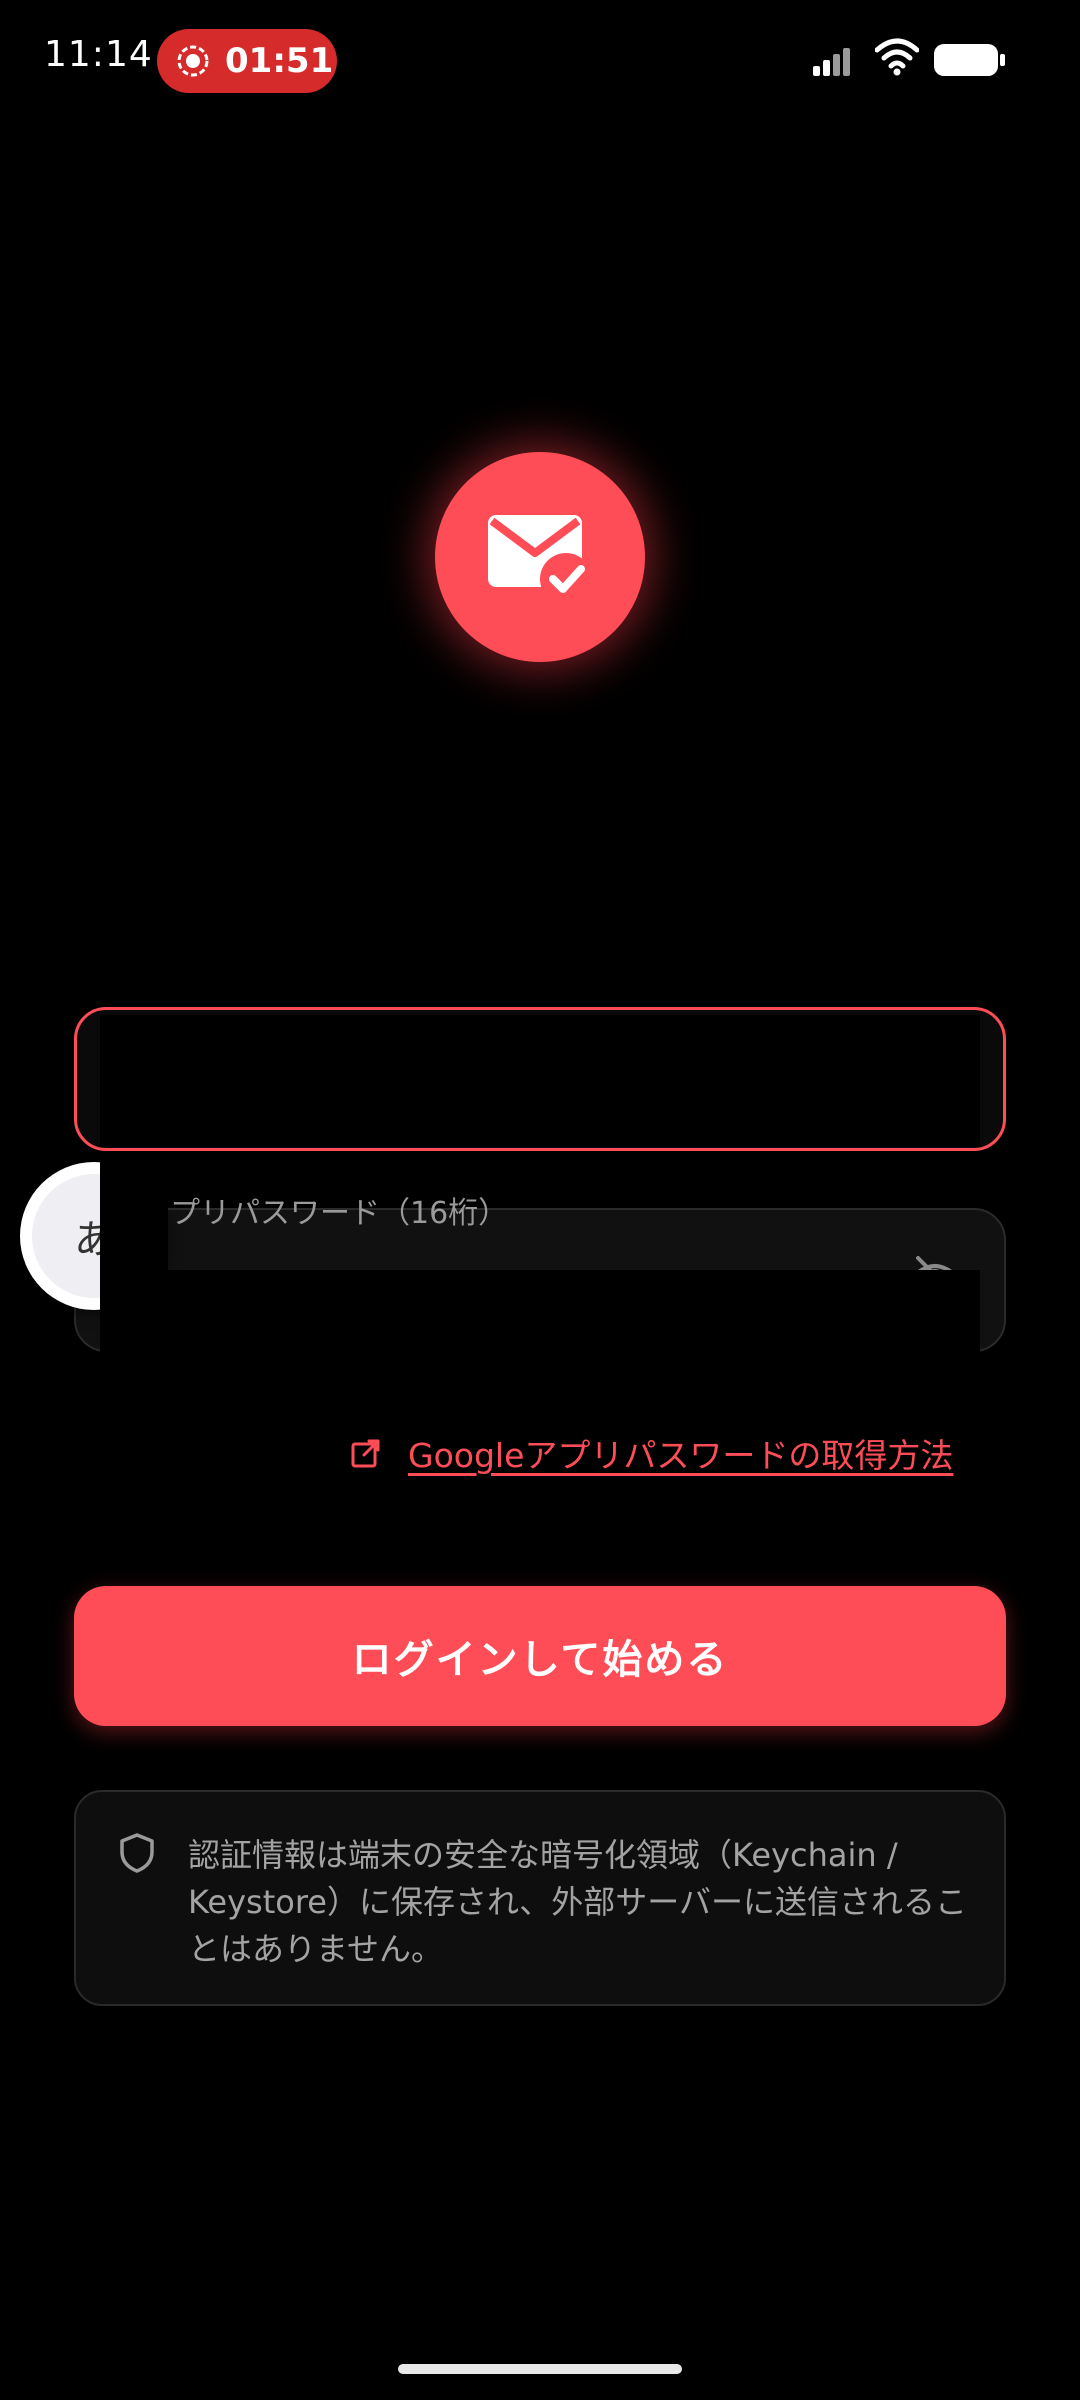  What do you see at coordinates (279, 61) in the screenshot?
I see `recording-timer: 01:51` at bounding box center [279, 61].